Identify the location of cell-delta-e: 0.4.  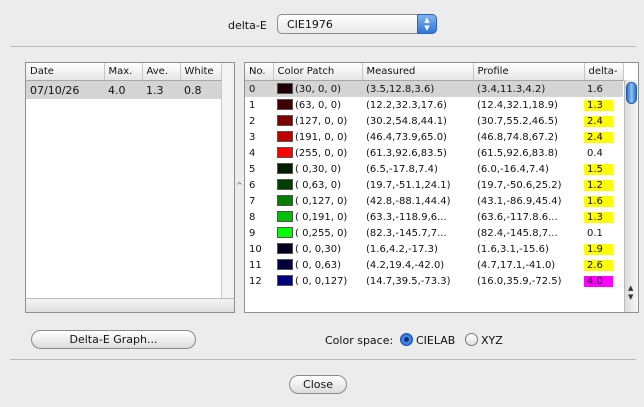
(603, 153).